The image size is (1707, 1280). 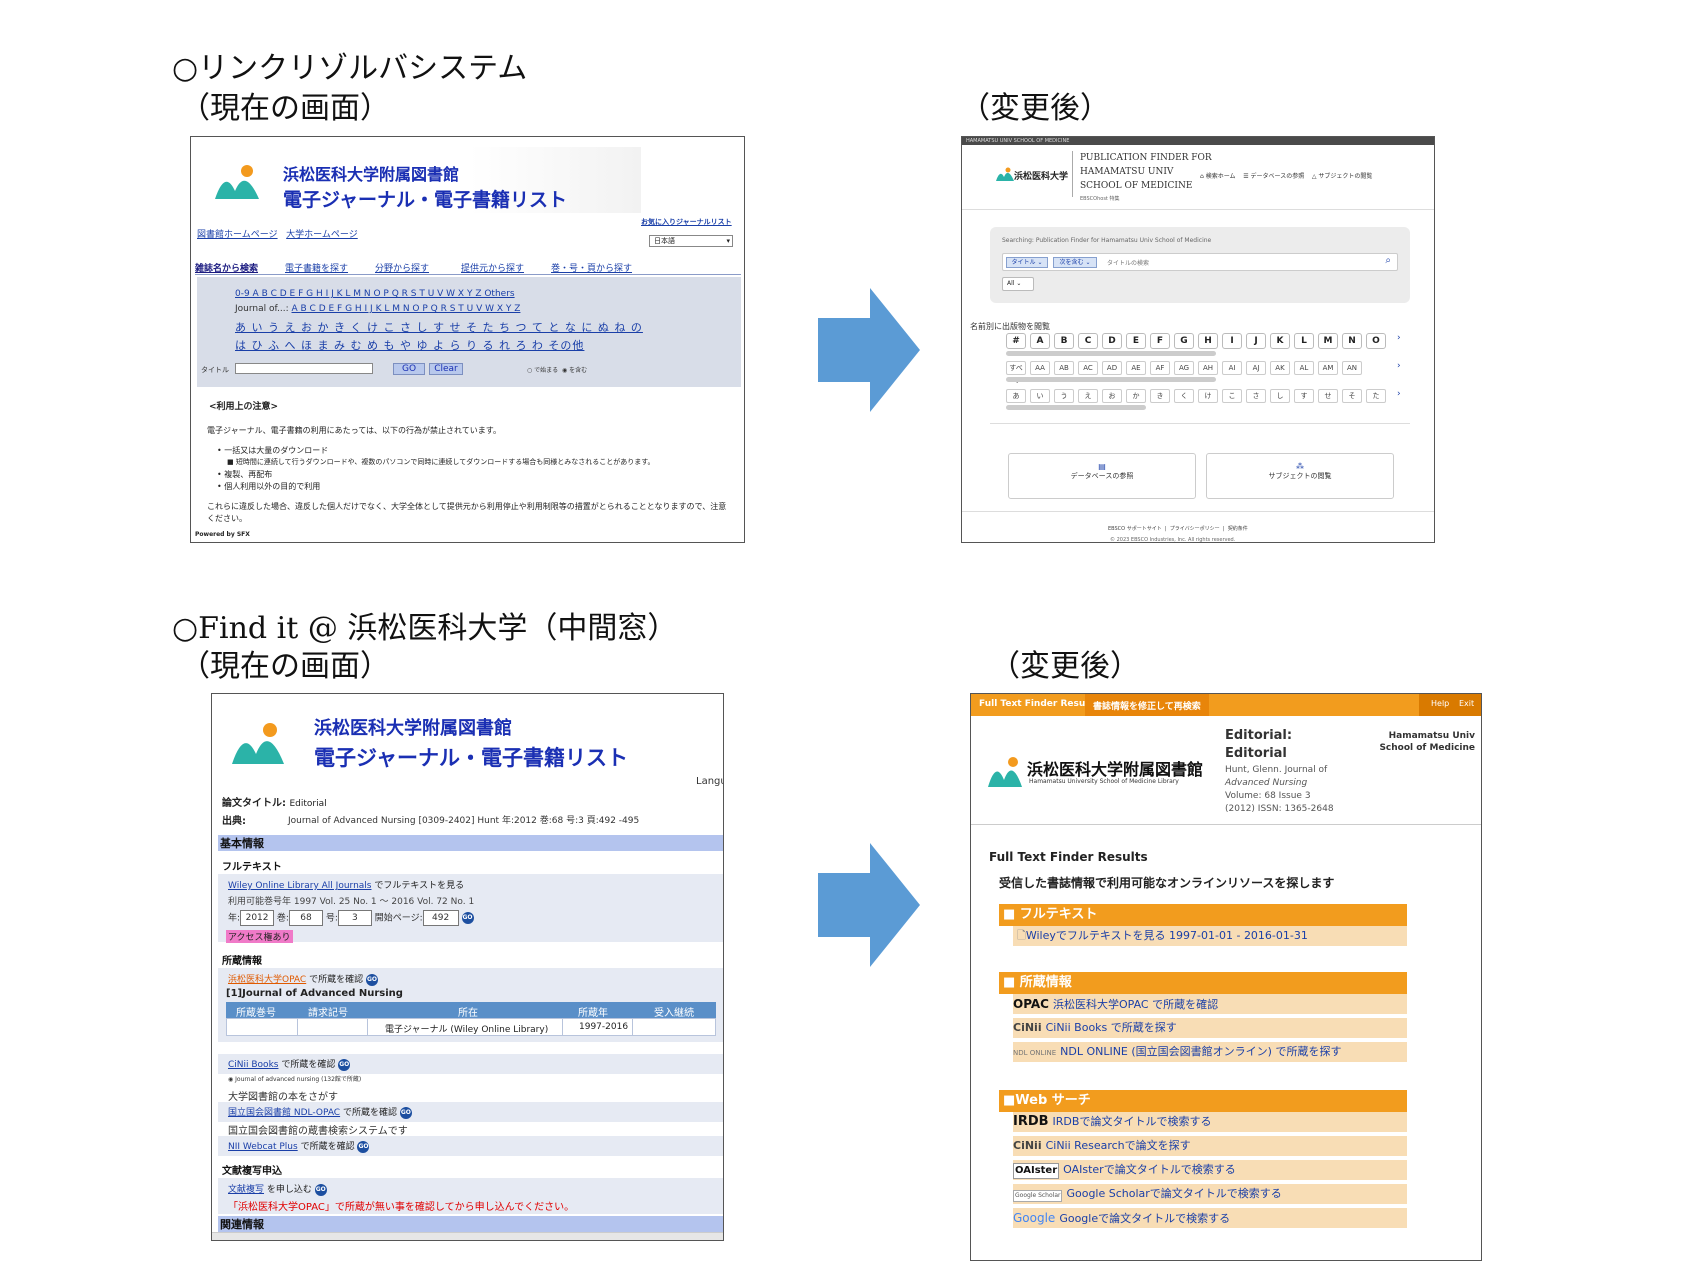 I want to click on radio-starts: ○ で始まる, so click(x=542, y=370).